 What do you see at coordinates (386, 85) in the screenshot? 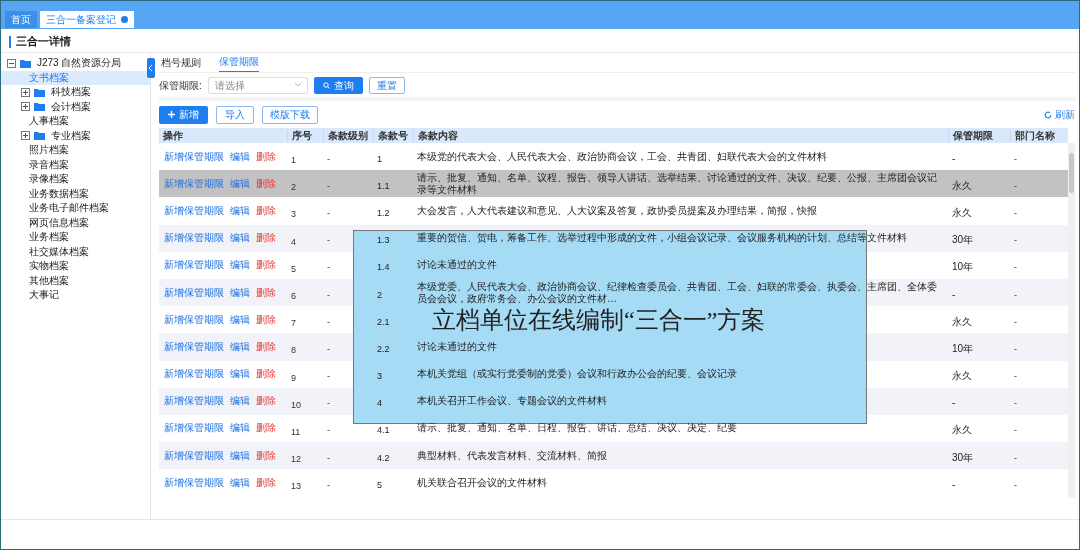
I see `reset-button: 重置` at bounding box center [386, 85].